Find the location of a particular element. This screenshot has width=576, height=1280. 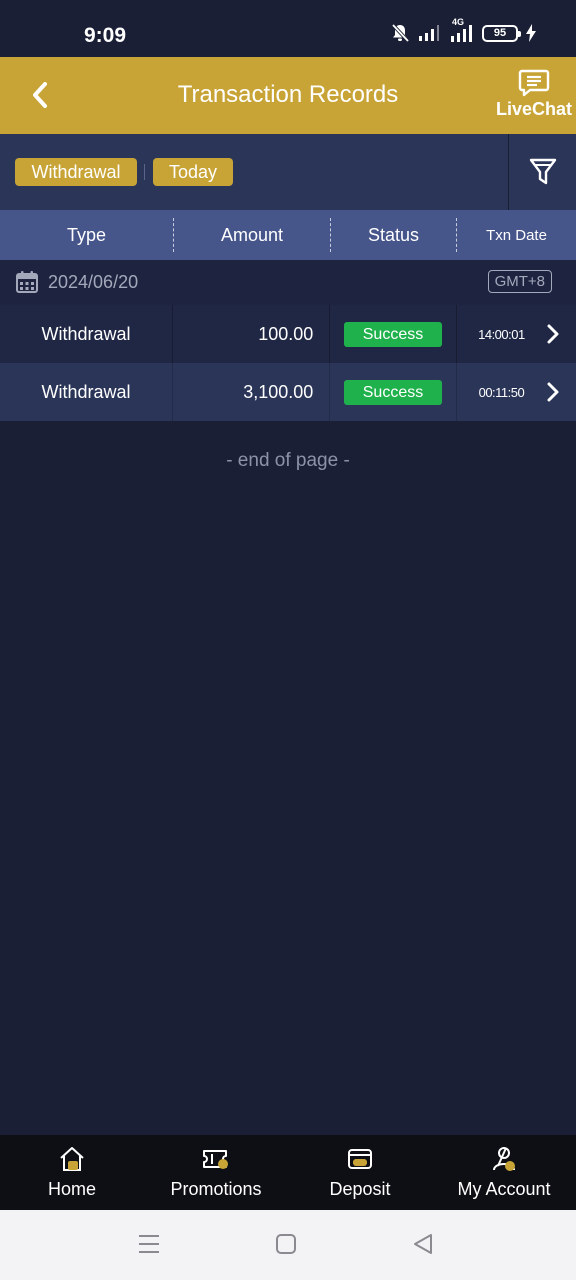

funnel-filter-icon is located at coordinates (542, 171).